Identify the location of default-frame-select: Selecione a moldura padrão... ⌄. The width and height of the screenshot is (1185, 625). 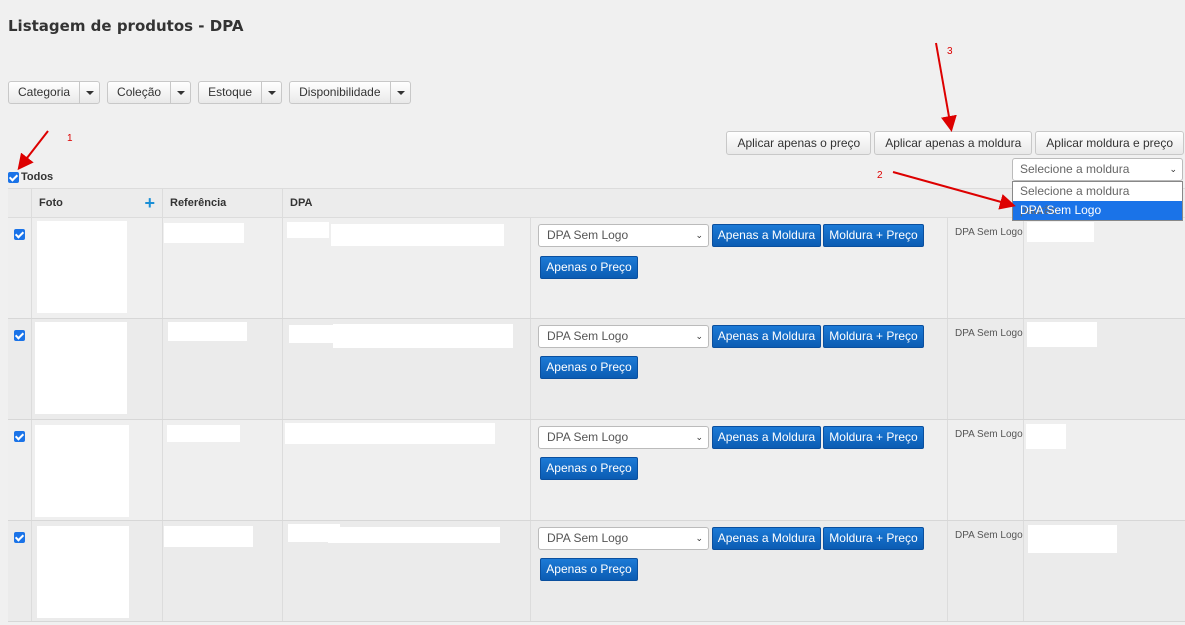
(1097, 177).